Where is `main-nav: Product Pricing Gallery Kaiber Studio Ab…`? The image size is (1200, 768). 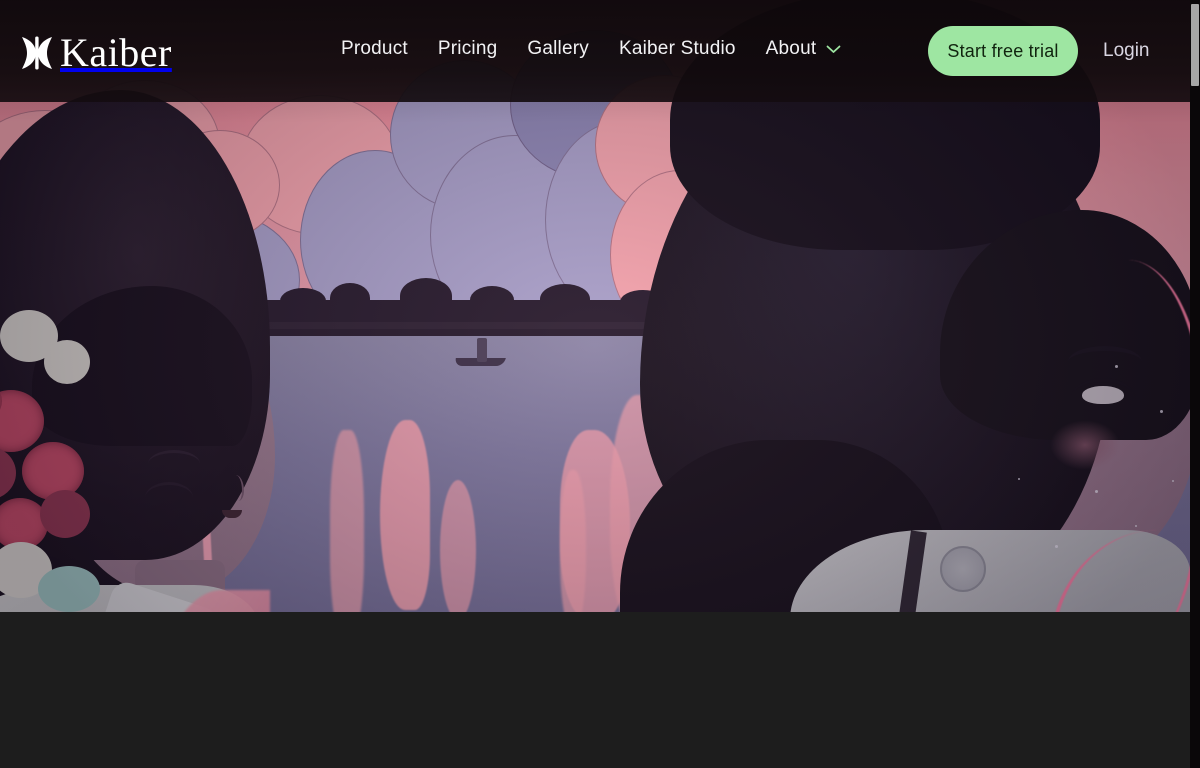
main-nav: Product Pricing Gallery Kaiber Studio Ab… is located at coordinates (591, 49).